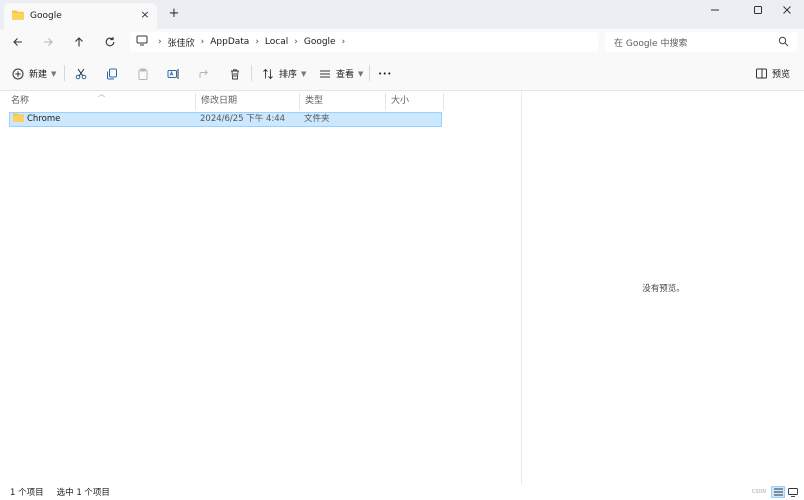 The height and width of the screenshot is (500, 804). Describe the element at coordinates (415, 101) in the screenshot. I see `column-header-size: 大小` at that location.